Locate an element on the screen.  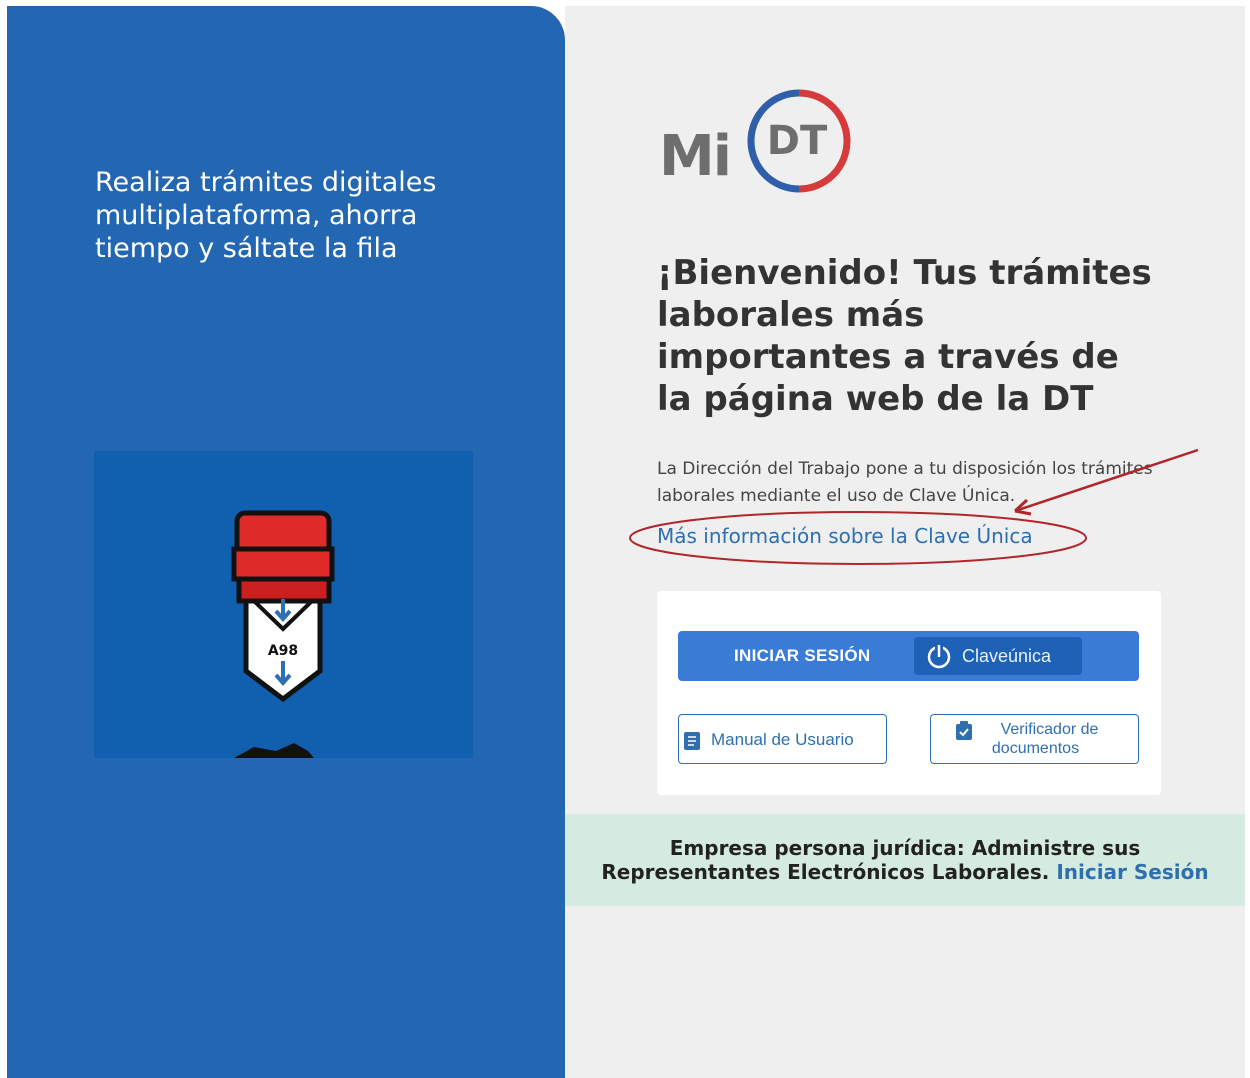
login-clave-unica-button: INICIAR SESIÓN Claveúnica is located at coordinates (908, 656).